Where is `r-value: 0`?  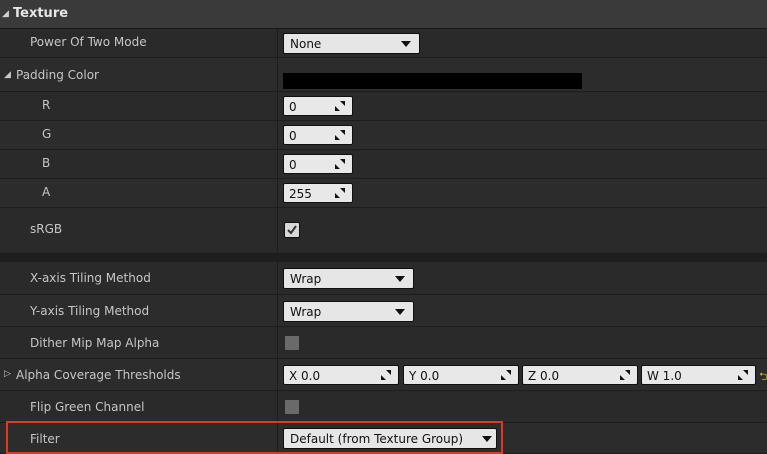 r-value: 0 is located at coordinates (293, 107).